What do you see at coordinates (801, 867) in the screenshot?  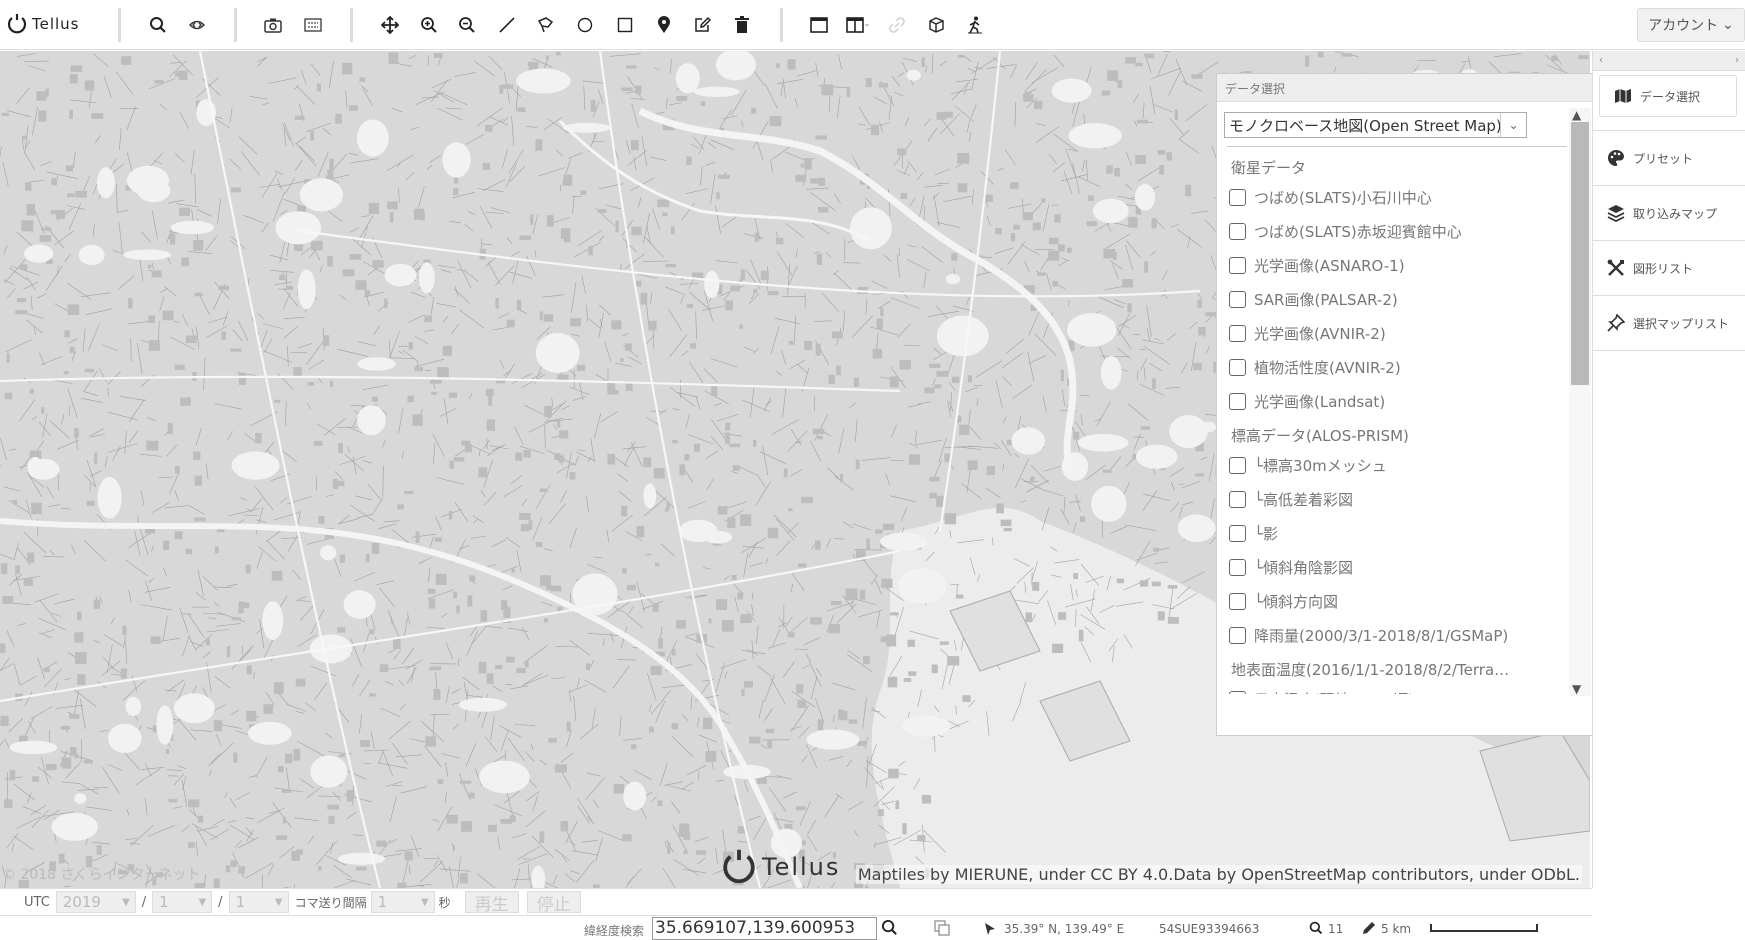 I see `watermark-text: Tellus` at bounding box center [801, 867].